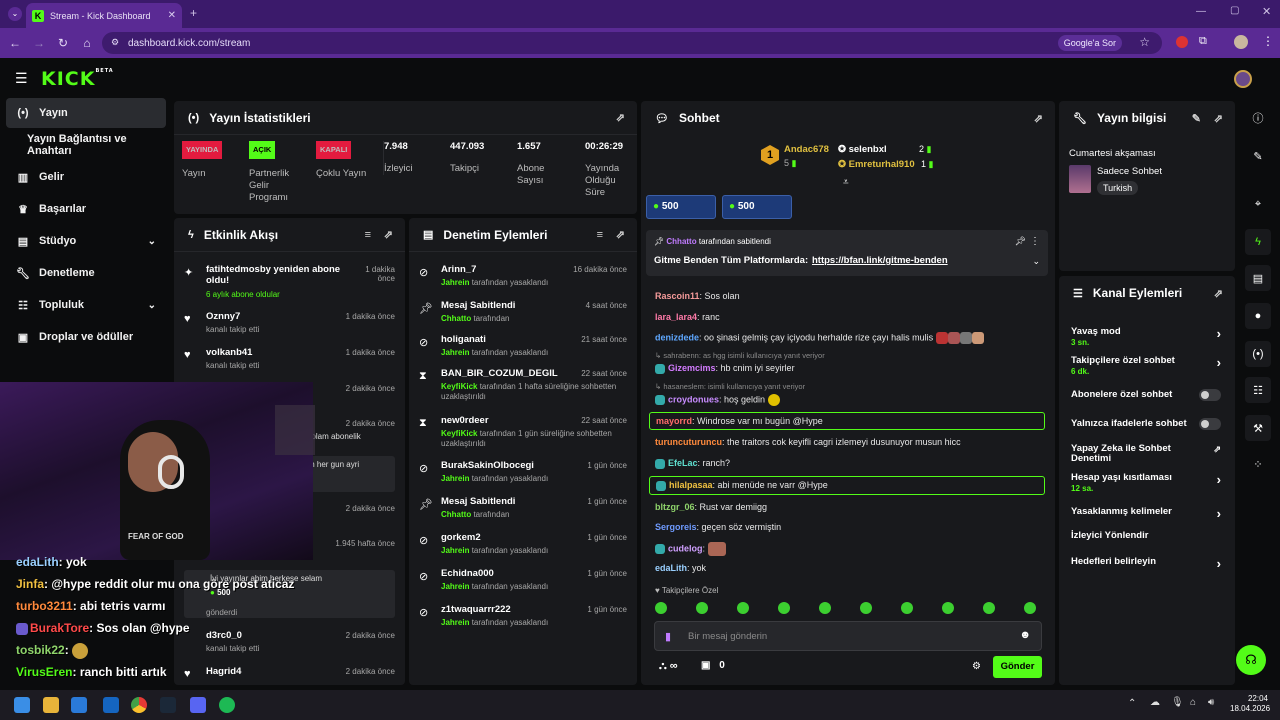  What do you see at coordinates (77, 79) in the screenshot?
I see `kick-logo: KICKBETA` at bounding box center [77, 79].